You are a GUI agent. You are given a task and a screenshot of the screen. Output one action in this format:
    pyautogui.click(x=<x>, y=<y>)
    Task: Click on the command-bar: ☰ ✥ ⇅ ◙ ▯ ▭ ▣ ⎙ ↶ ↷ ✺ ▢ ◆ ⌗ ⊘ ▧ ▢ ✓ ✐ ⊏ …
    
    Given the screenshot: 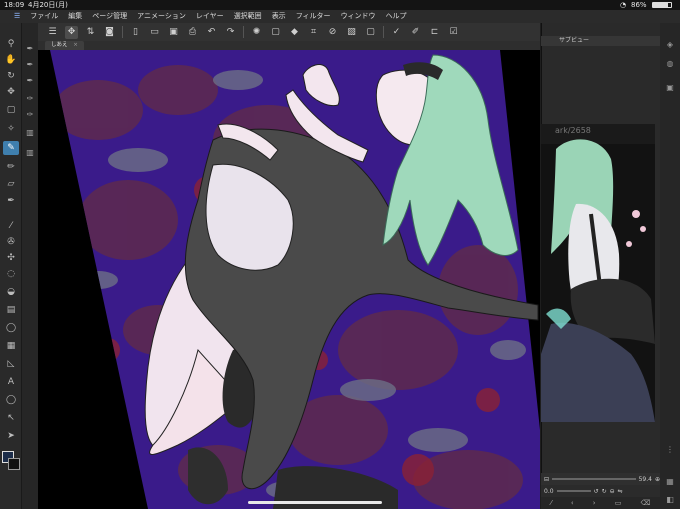 What is the action you would take?
    pyautogui.click(x=289, y=32)
    